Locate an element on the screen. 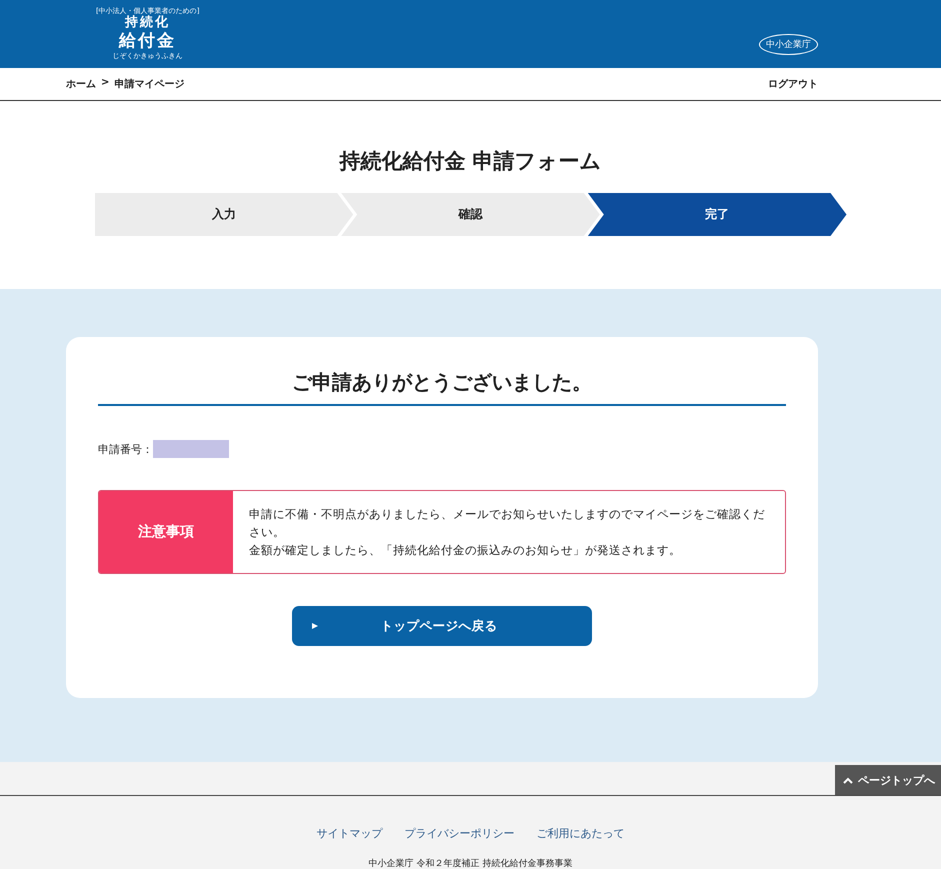 The height and width of the screenshot is (869, 941). copyright-text: 中小企業庁 令和２年度補正 持続化給付金事務事業 is located at coordinates (470, 863).